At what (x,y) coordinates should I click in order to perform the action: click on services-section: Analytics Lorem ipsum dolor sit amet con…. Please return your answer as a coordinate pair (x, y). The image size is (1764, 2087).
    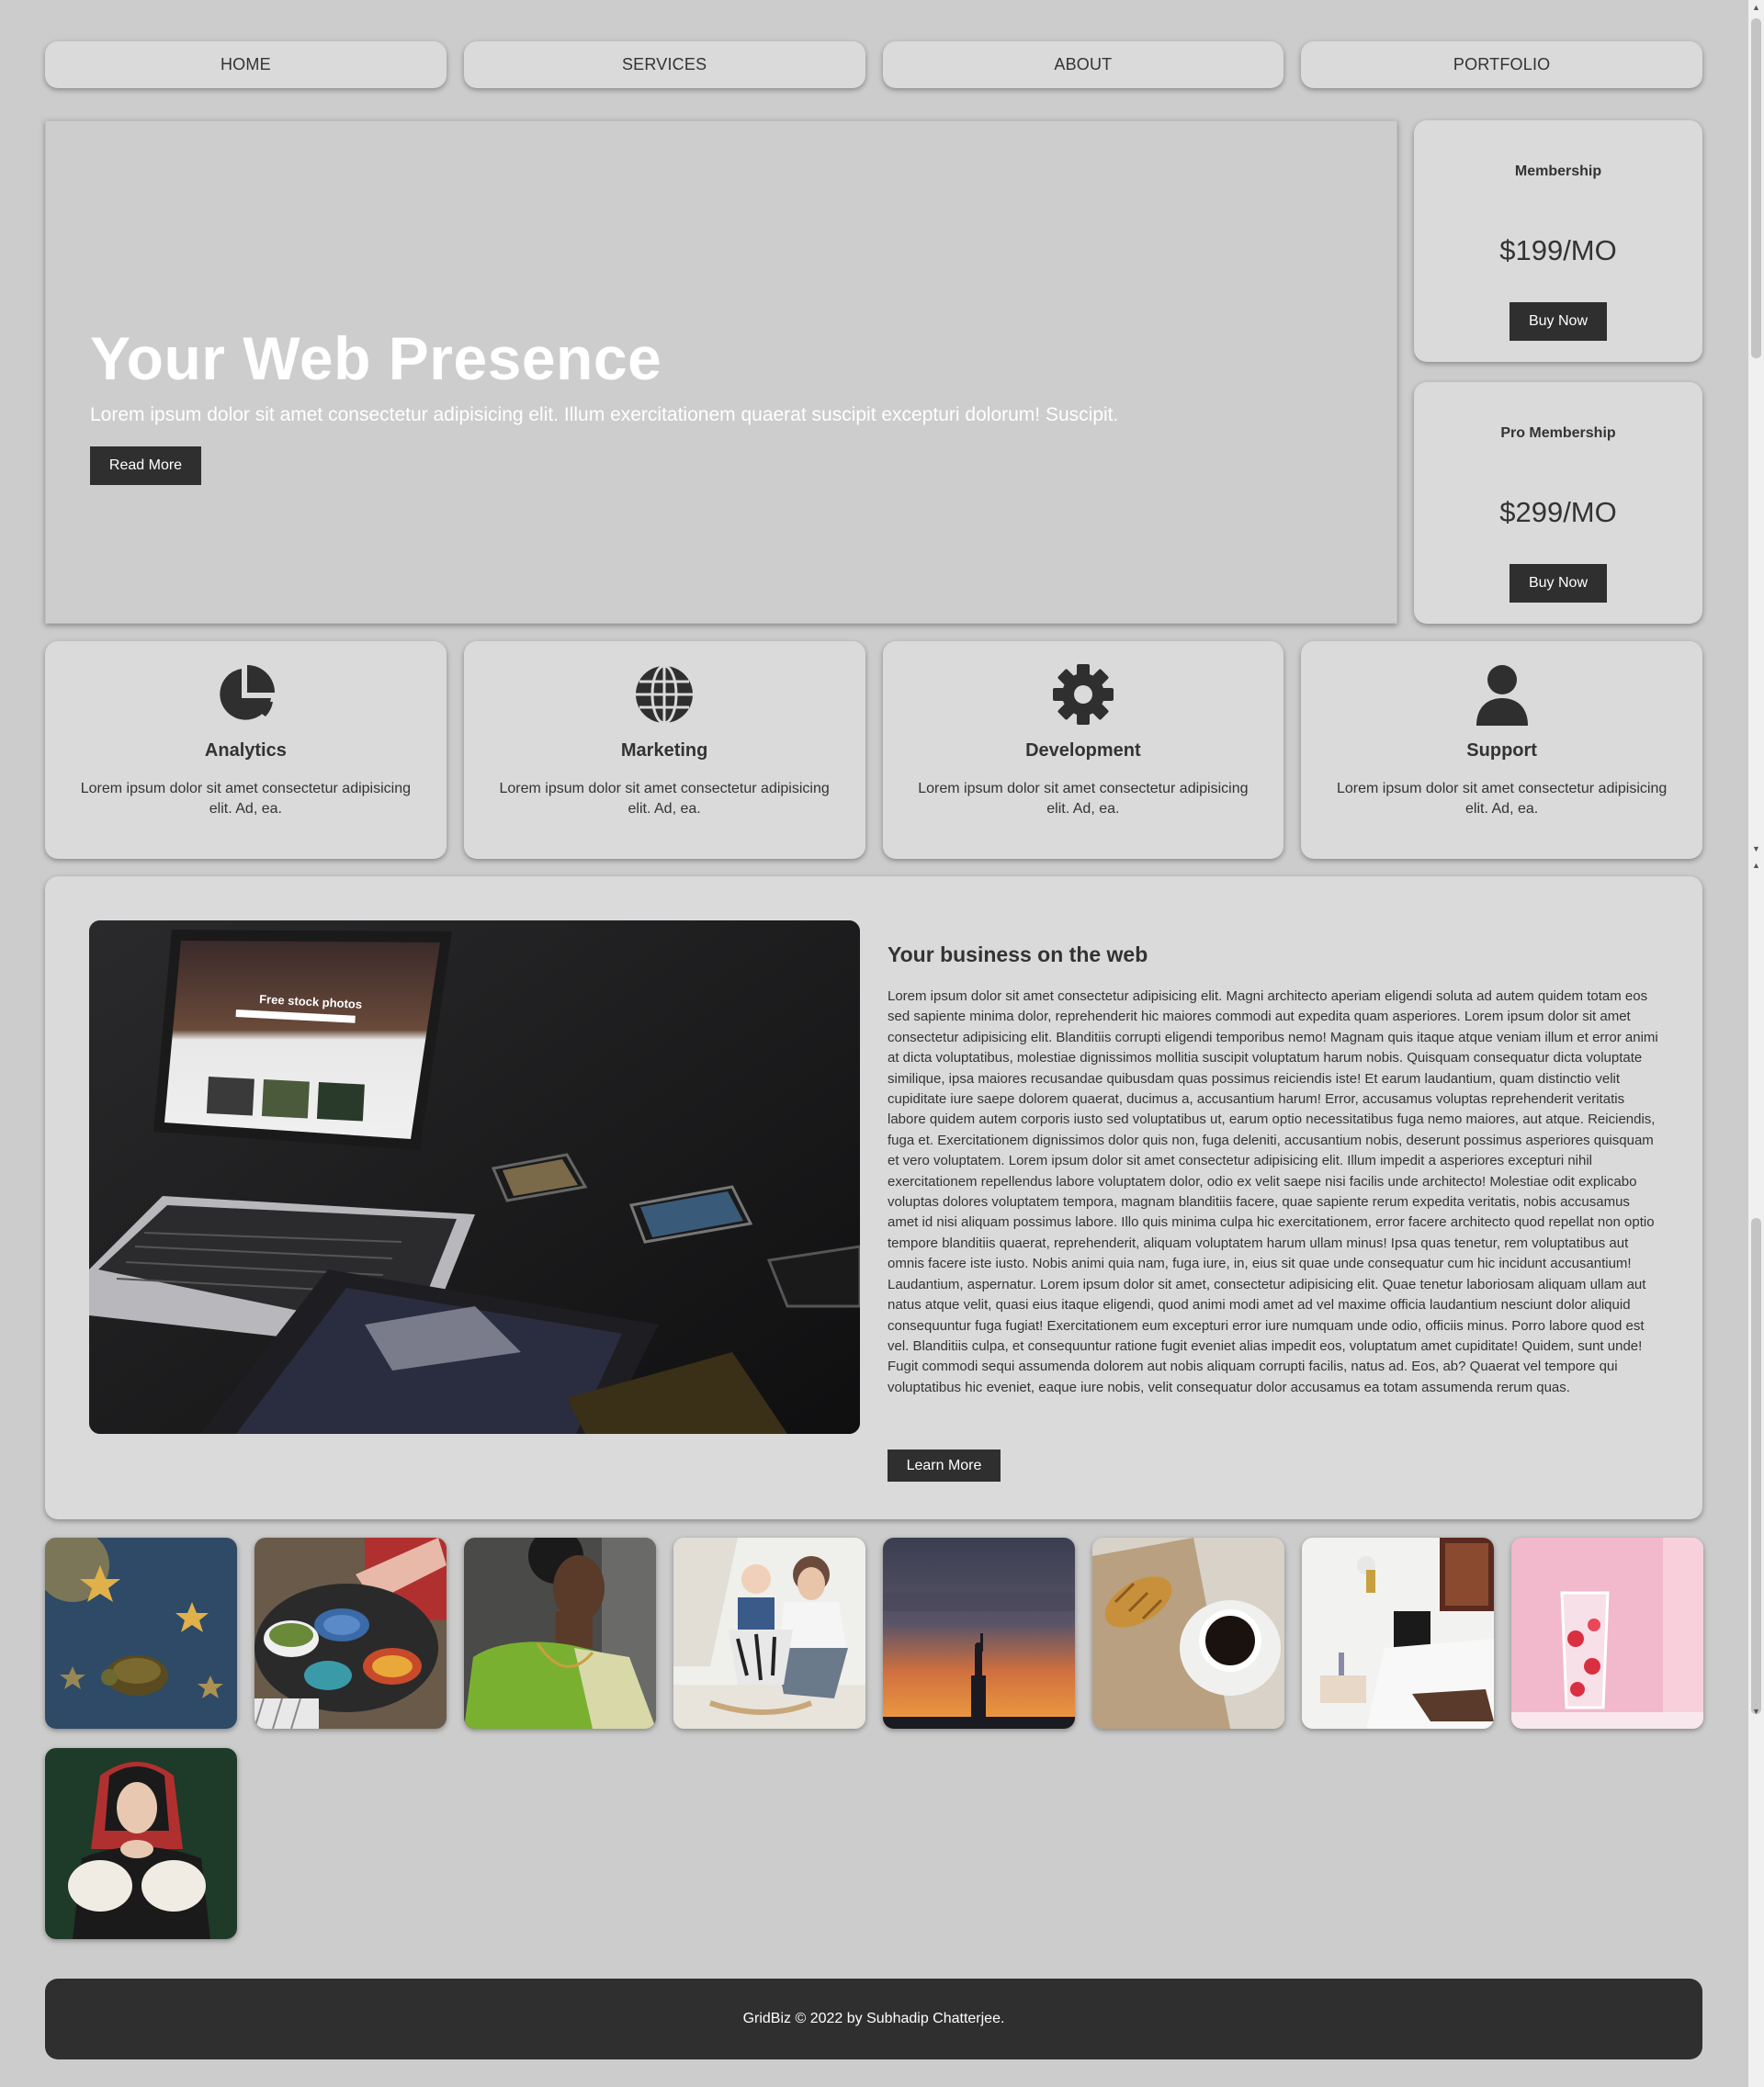
    Looking at the image, I should click on (873, 750).